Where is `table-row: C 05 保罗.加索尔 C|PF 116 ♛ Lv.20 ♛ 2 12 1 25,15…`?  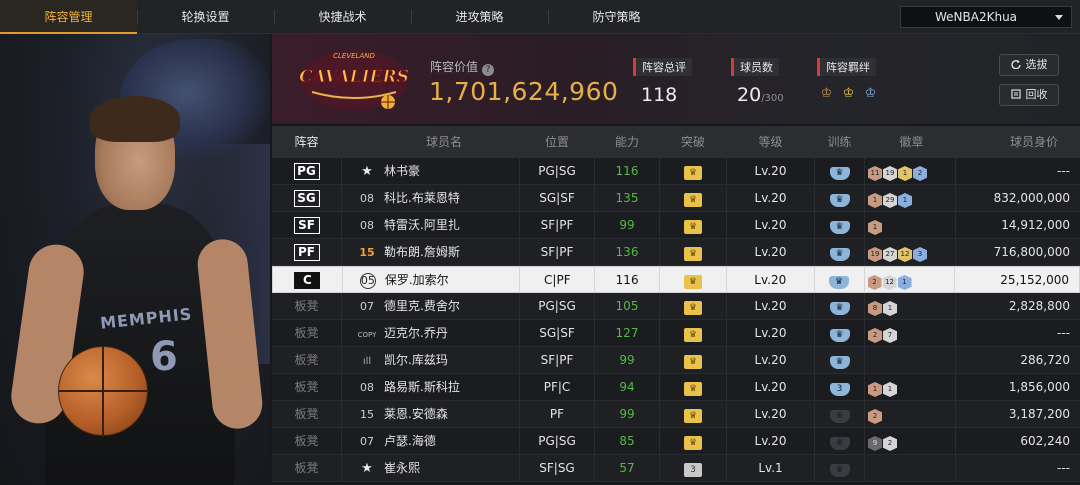
table-row: C 05 保罗.加索尔 C|PF 116 ♛ Lv.20 ♛ 2 12 1 25,15… is located at coordinates (676, 279).